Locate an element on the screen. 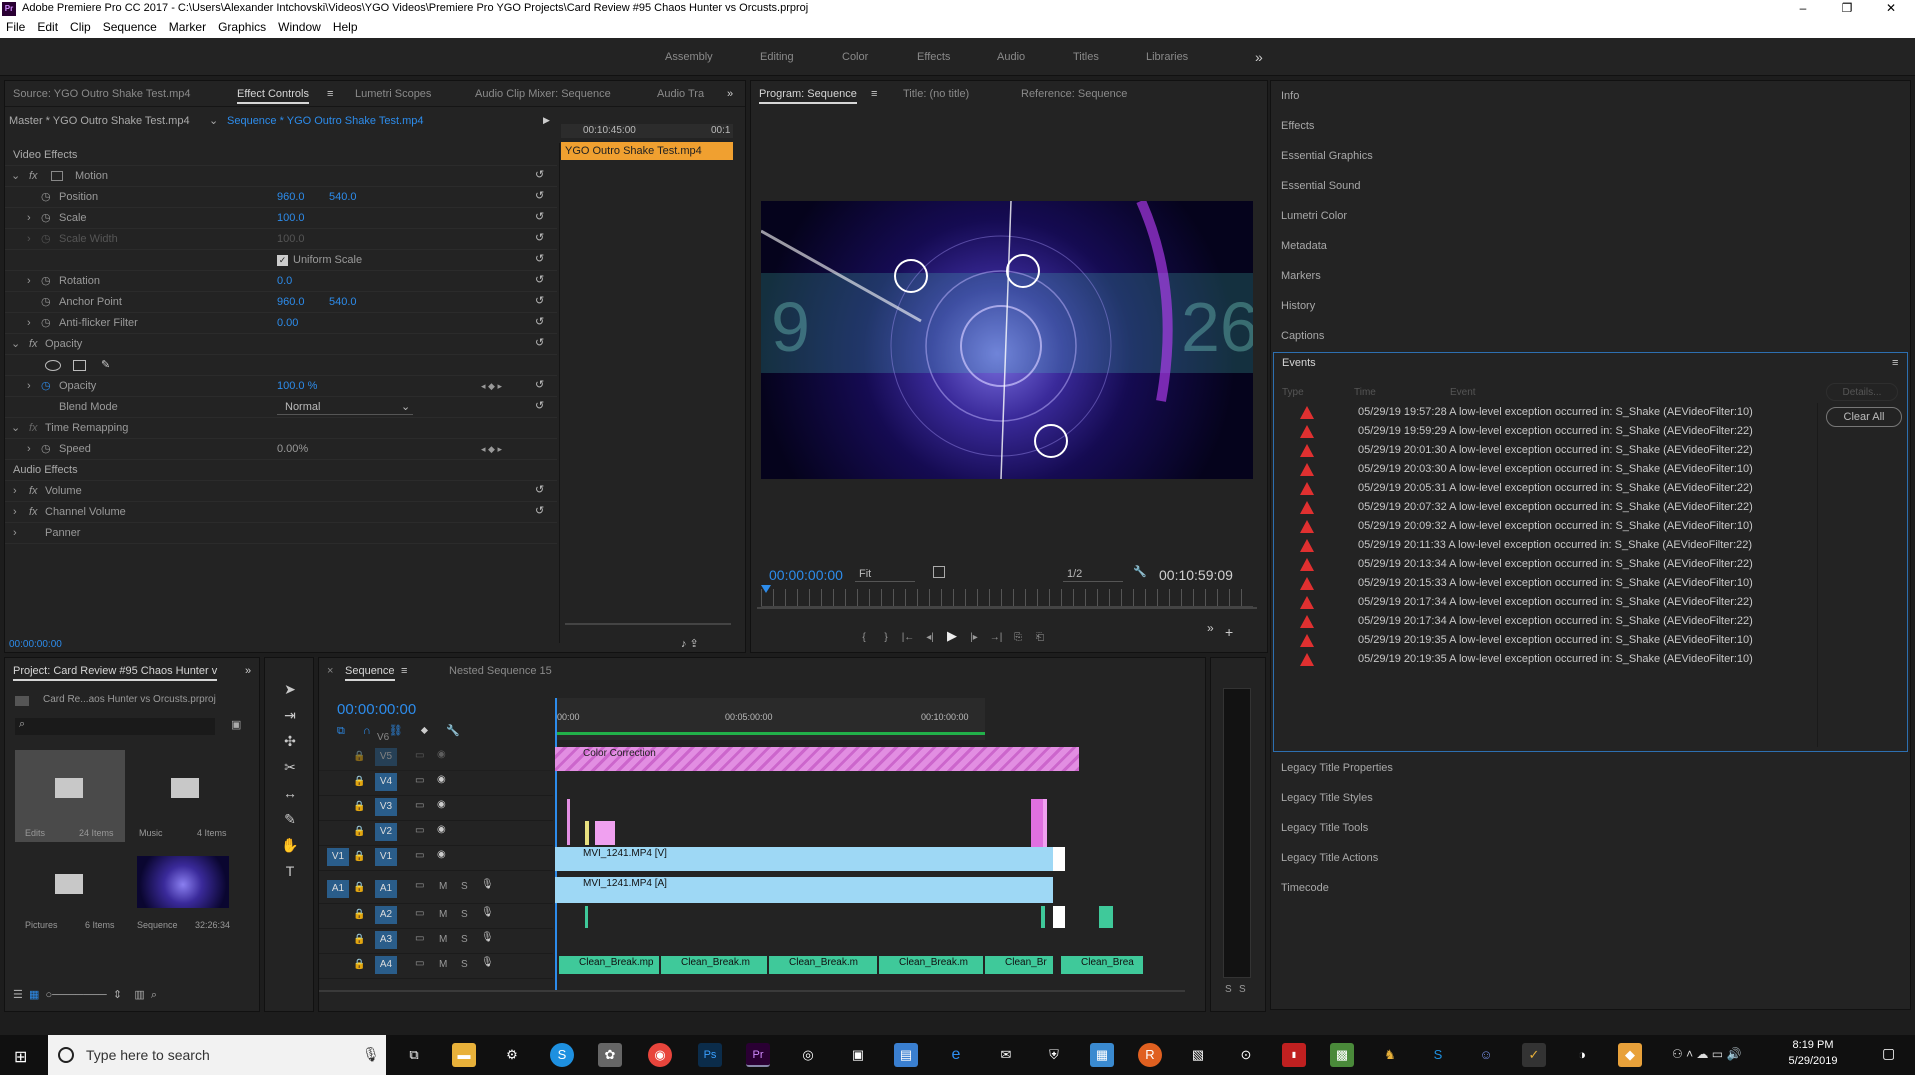  clip-clean-break: Clean_Break.m is located at coordinates (714, 965).